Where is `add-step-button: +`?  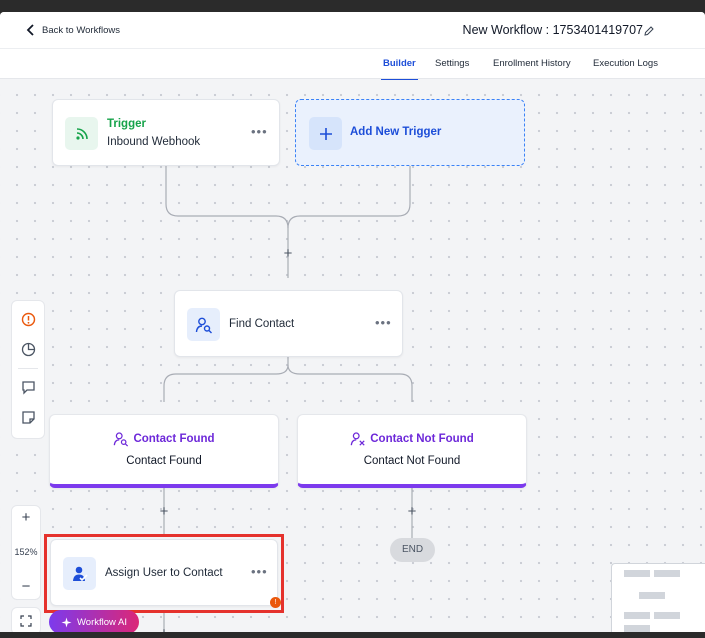 add-step-button: + is located at coordinates (288, 253).